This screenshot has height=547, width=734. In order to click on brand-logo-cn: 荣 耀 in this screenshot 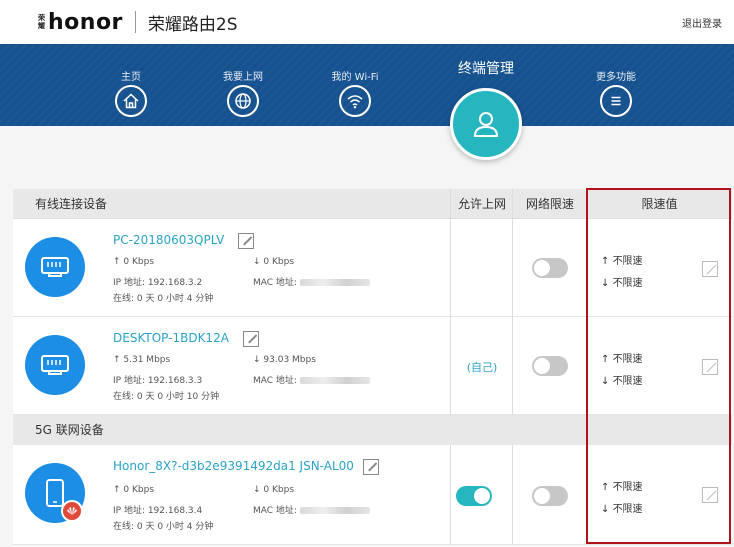, I will do `click(41, 22)`.